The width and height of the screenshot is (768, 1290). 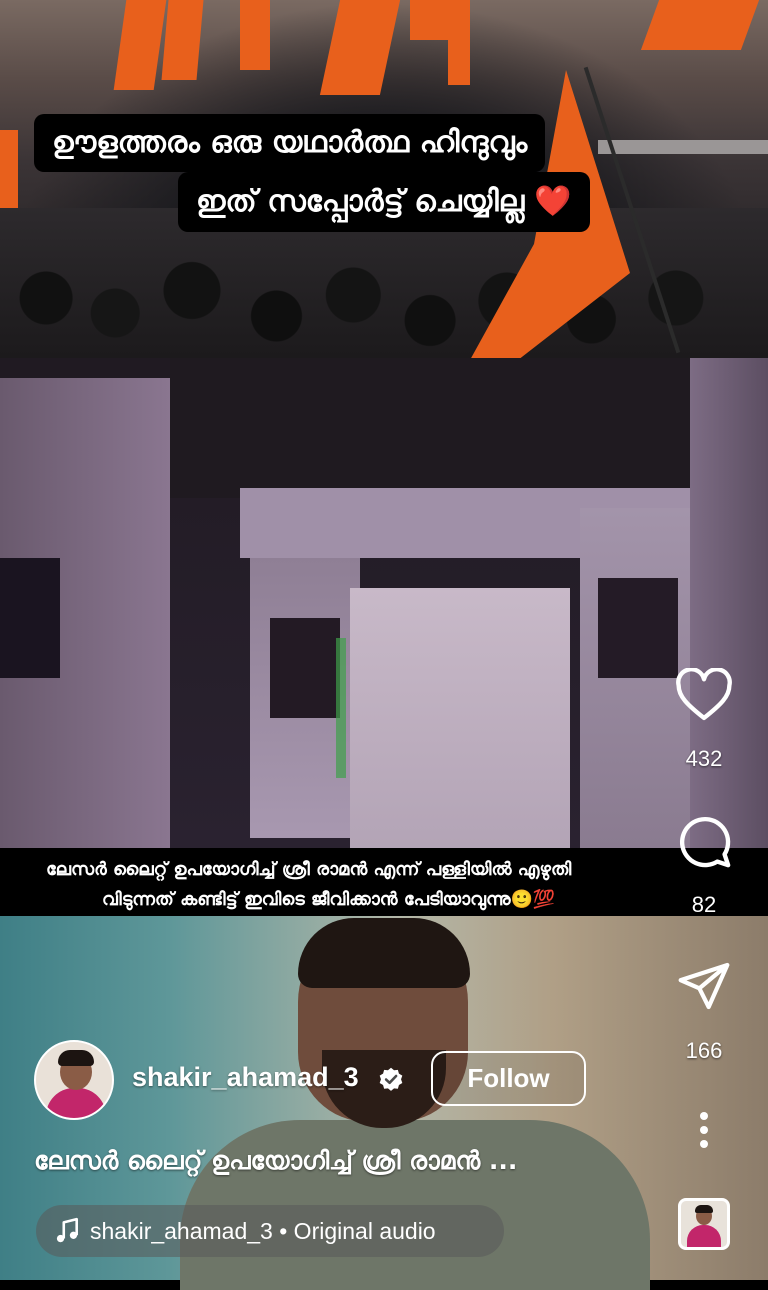 What do you see at coordinates (704, 1050) in the screenshot?
I see `share-count: 166` at bounding box center [704, 1050].